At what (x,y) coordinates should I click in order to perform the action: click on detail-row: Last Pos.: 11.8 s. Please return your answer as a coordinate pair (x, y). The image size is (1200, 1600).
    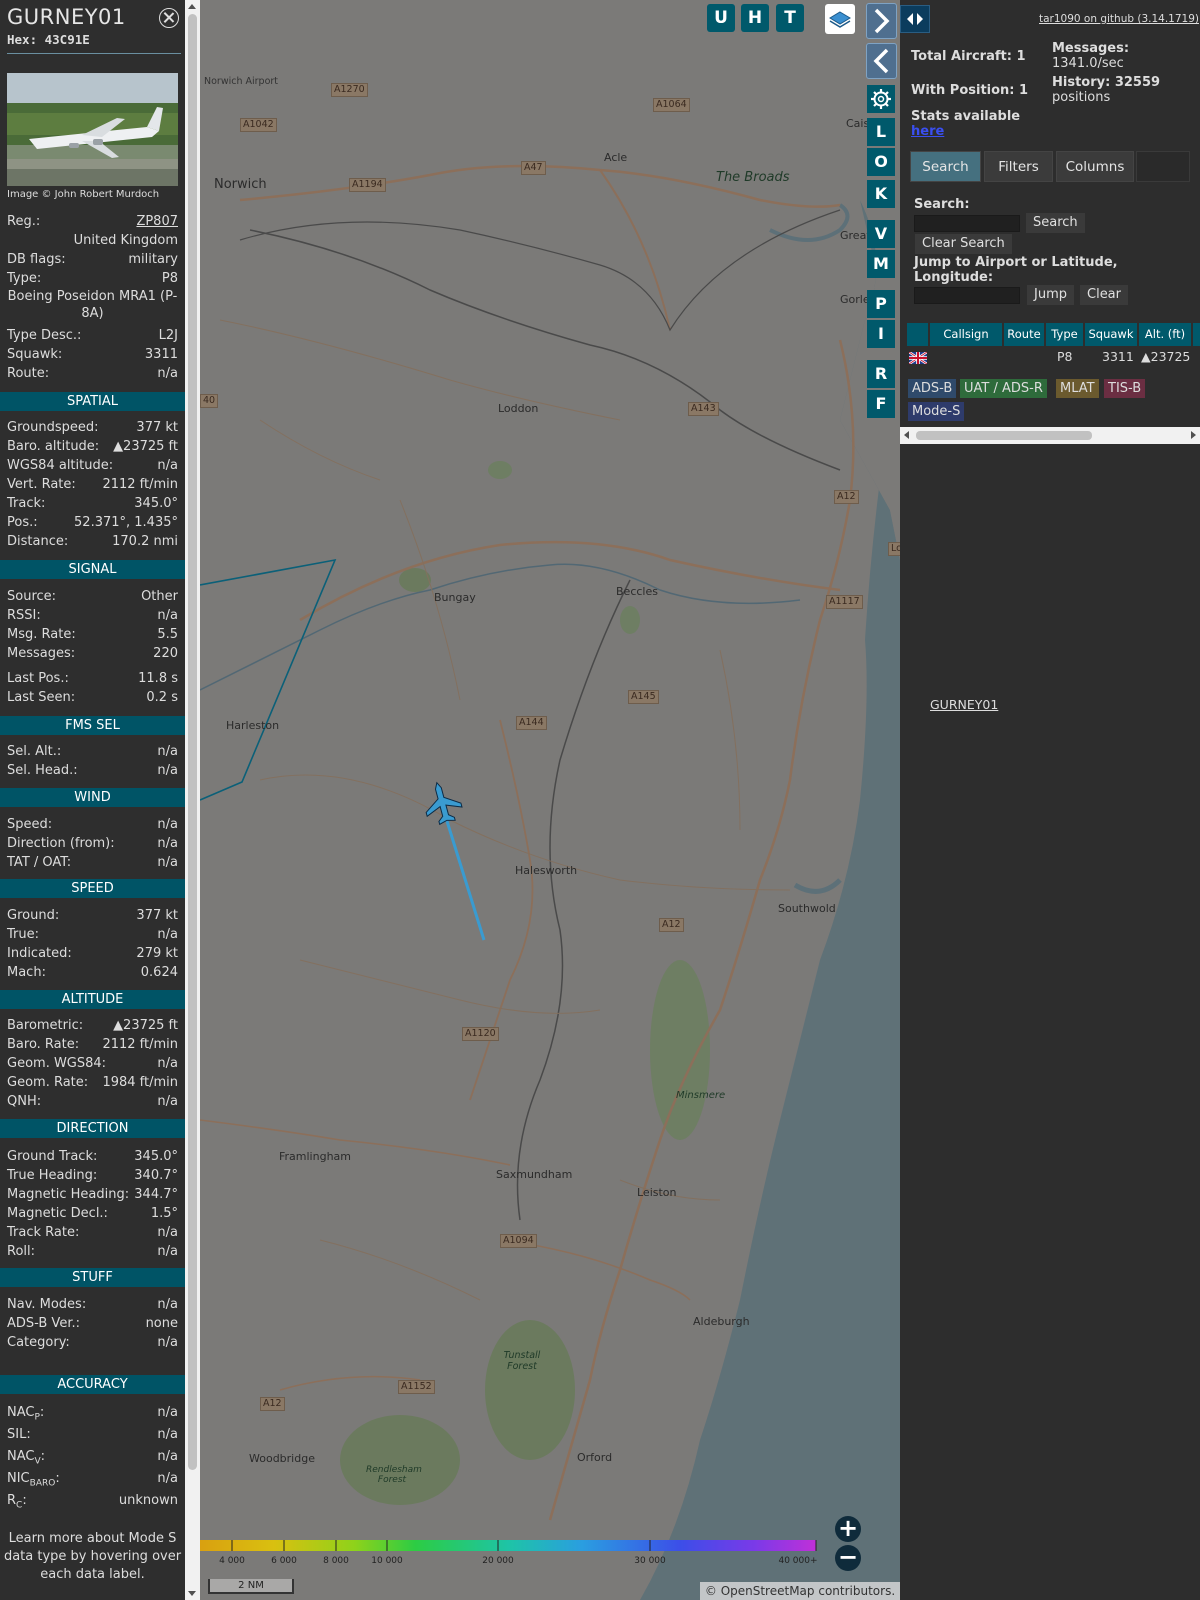
    Looking at the image, I should click on (92, 678).